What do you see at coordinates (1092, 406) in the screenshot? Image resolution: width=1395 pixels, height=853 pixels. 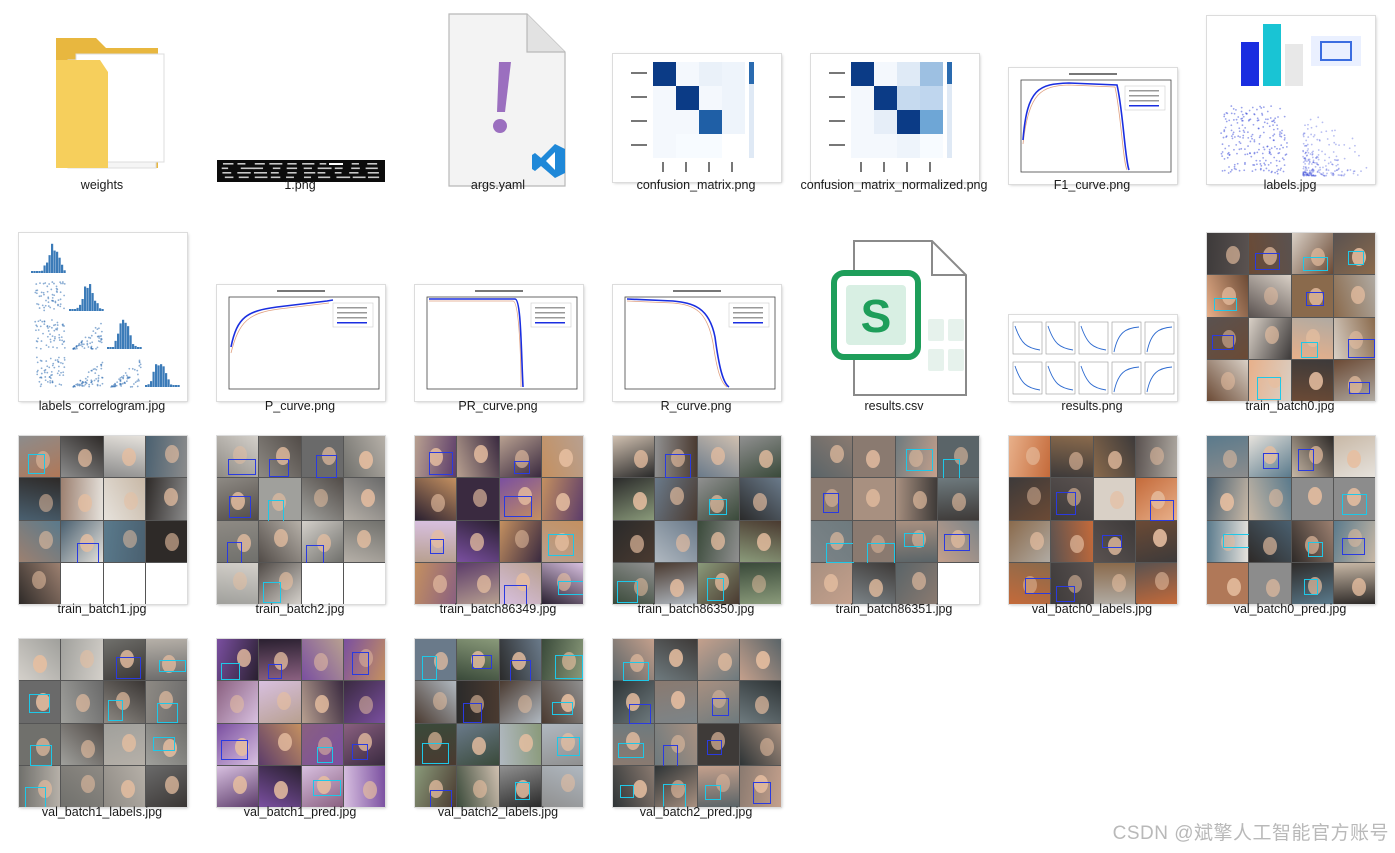 I see `file-name-label: results.png` at bounding box center [1092, 406].